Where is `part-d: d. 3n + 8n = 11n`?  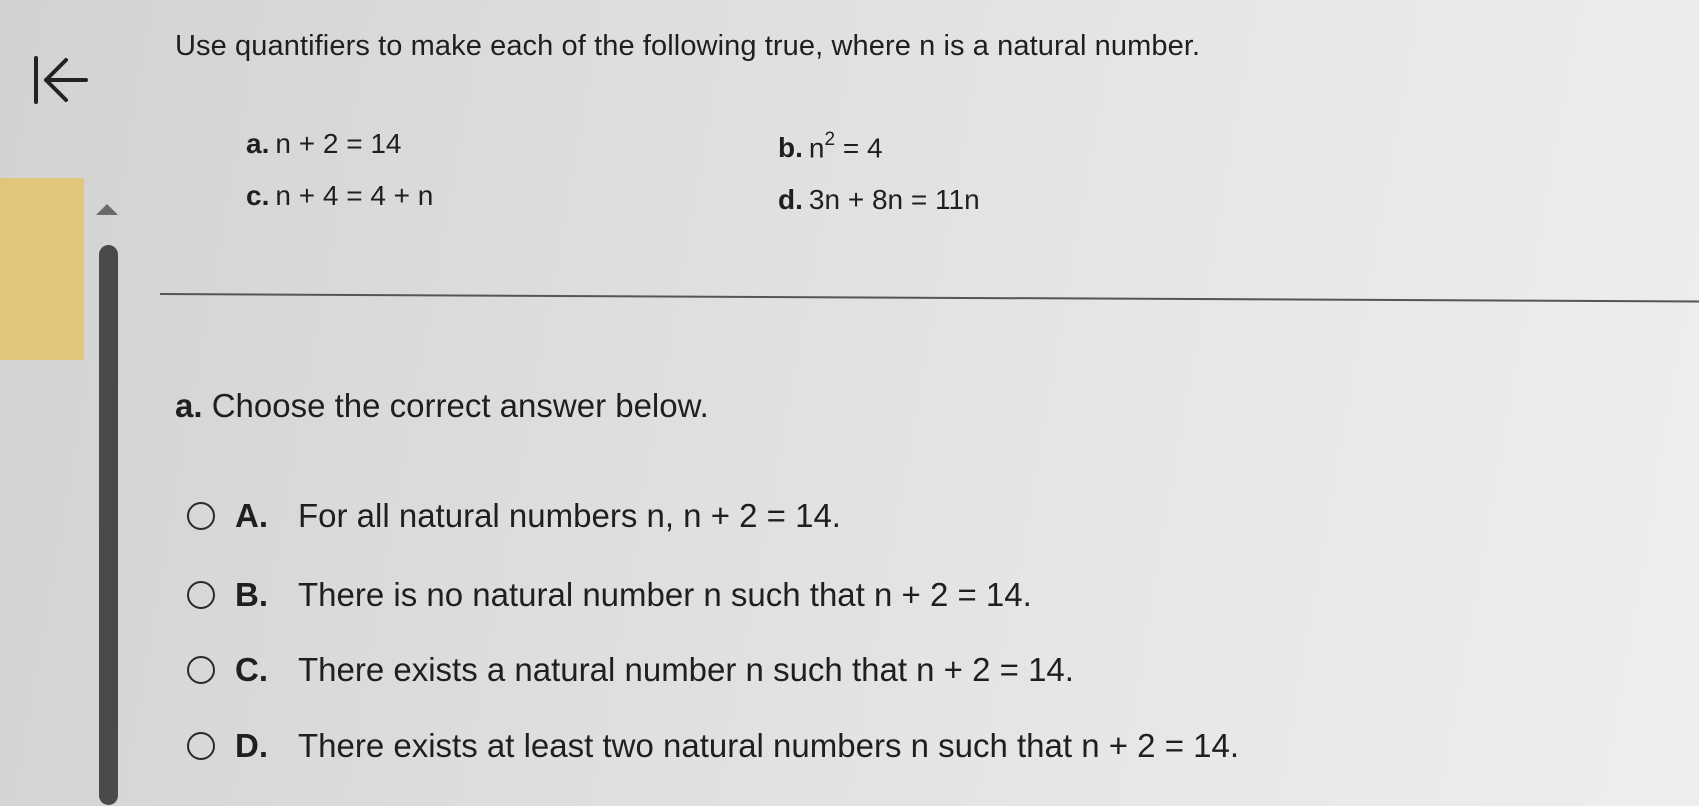 part-d: d. 3n + 8n = 11n is located at coordinates (879, 200).